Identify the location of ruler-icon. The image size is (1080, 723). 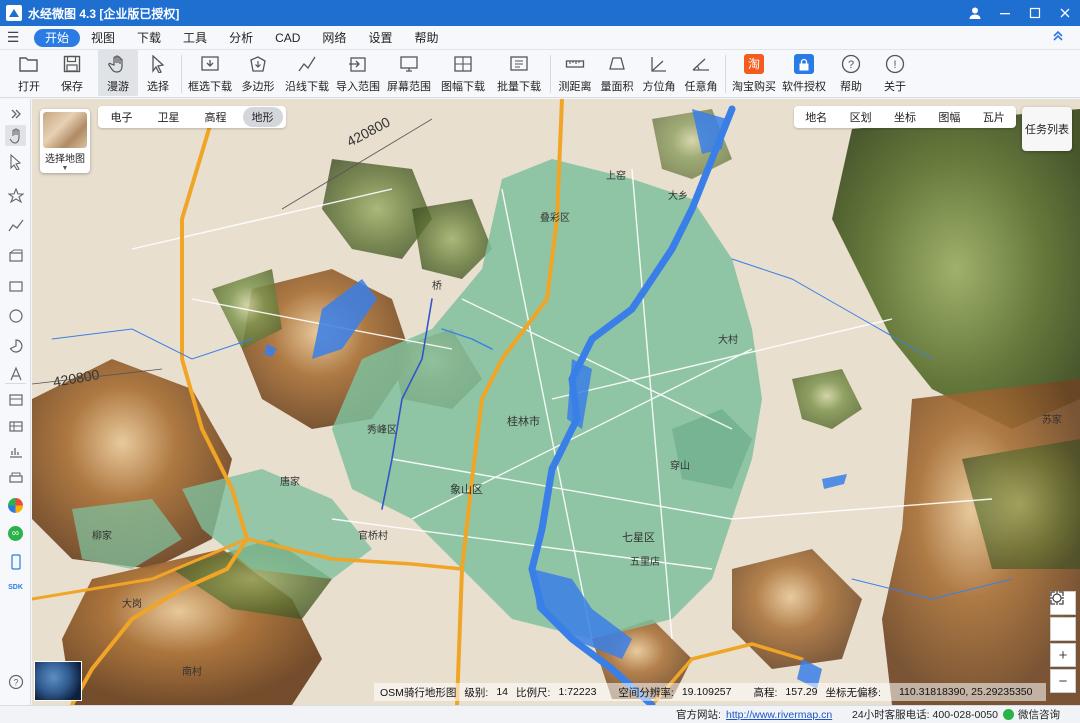
(575, 64).